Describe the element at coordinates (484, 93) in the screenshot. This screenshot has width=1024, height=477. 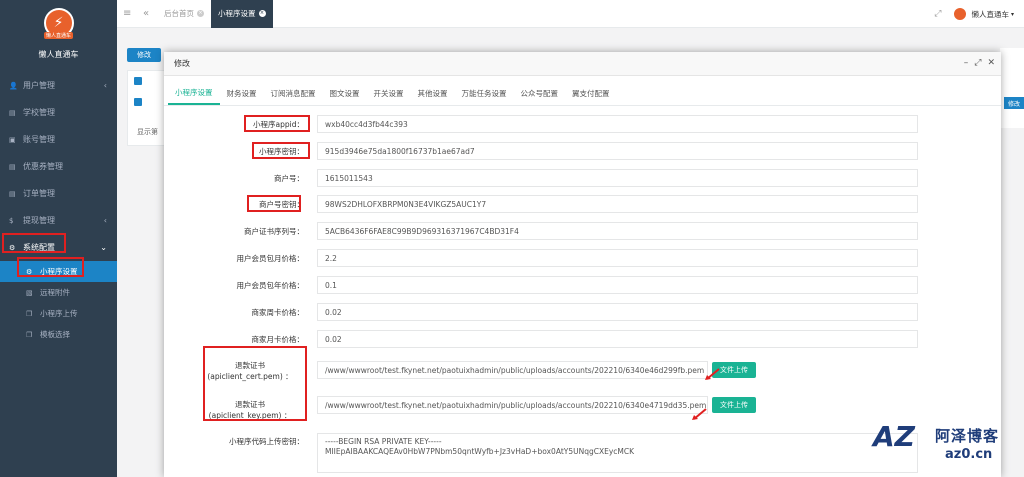
I see `tab-universal-task: 万能任务设置` at that location.